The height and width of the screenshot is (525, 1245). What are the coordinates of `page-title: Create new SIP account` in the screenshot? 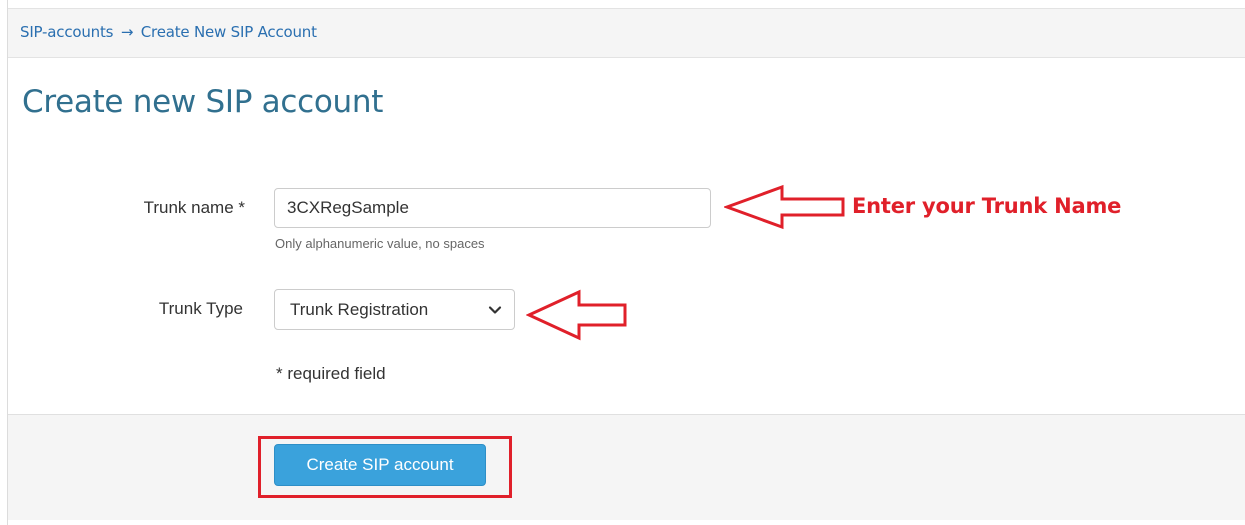 It's located at (203, 102).